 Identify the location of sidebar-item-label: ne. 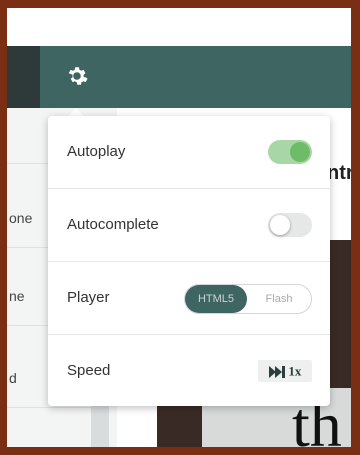
(17, 296).